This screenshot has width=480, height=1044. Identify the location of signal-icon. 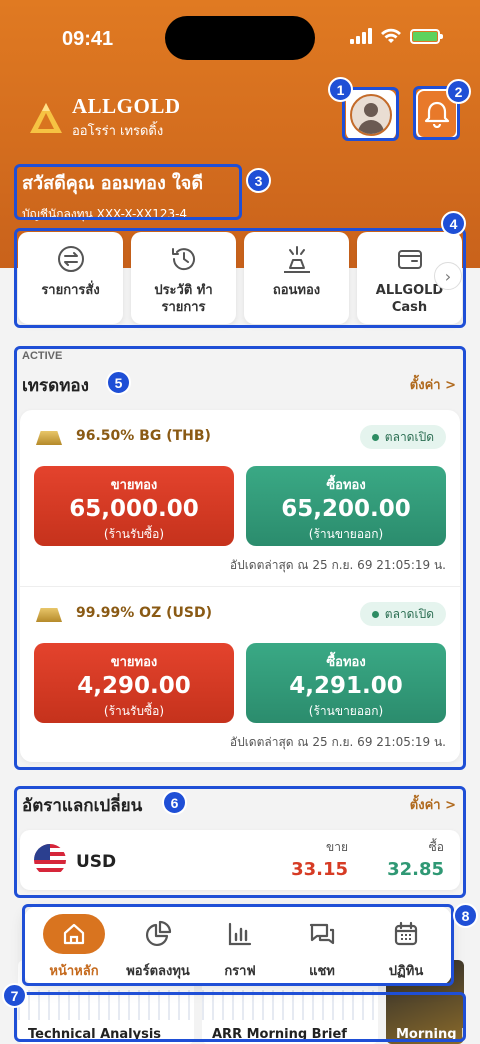
(361, 36).